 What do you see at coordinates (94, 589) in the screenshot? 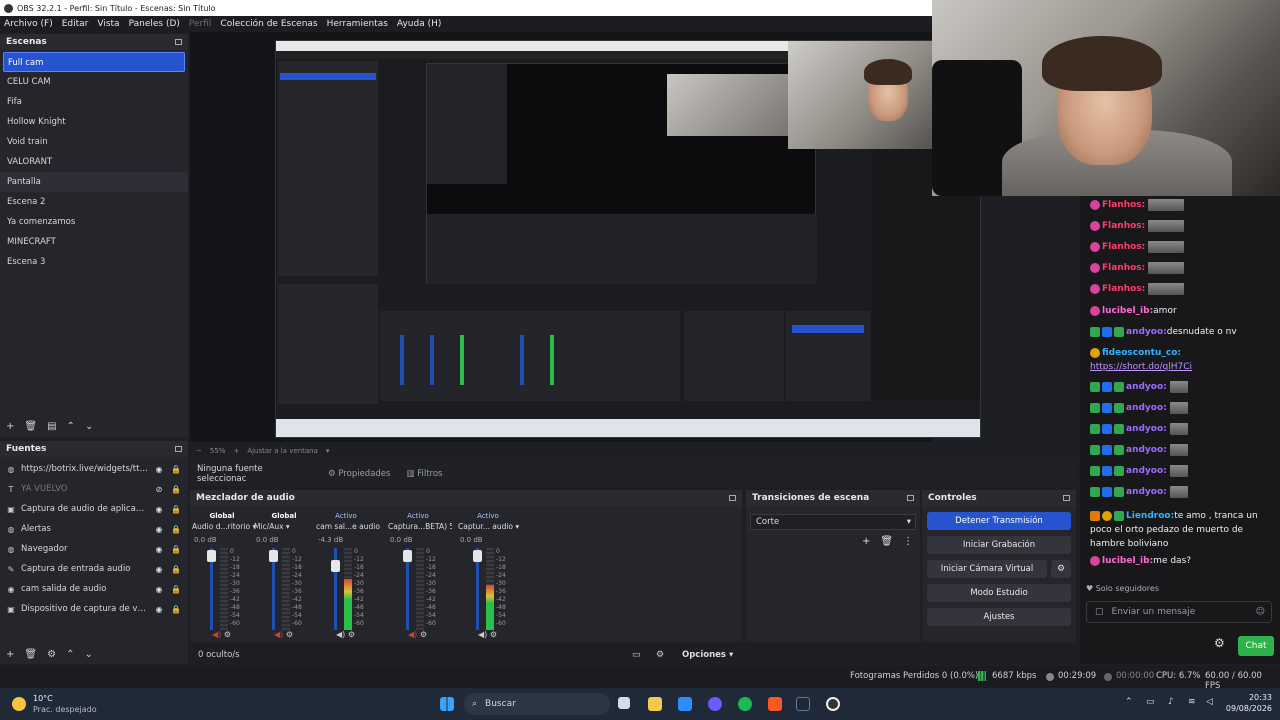
I see `source-item: ◉ cam salida de audio ◉ 🔒` at bounding box center [94, 589].